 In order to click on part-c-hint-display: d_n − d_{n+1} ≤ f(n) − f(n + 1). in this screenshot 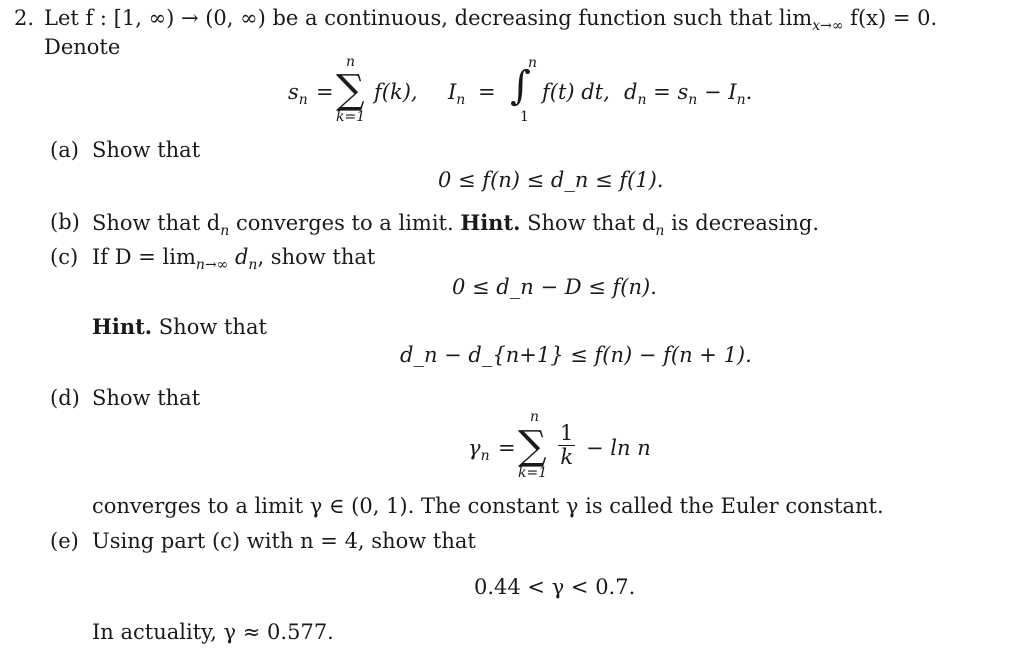, I will do `click(576, 355)`.